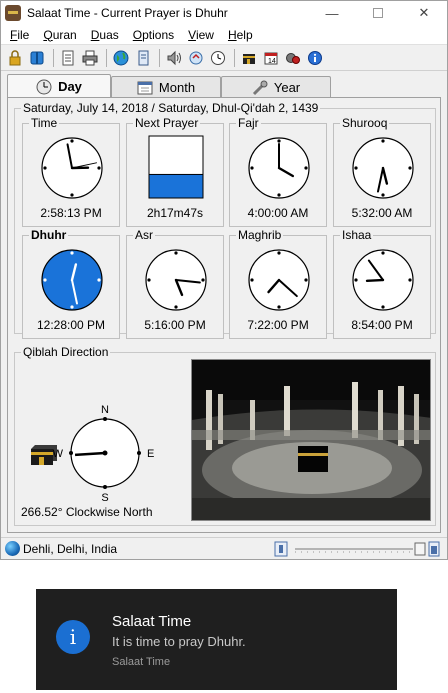 This screenshot has height=693, width=448. I want to click on clock-box-ishaa: Ishaa 8:54:00 PM, so click(382, 283).